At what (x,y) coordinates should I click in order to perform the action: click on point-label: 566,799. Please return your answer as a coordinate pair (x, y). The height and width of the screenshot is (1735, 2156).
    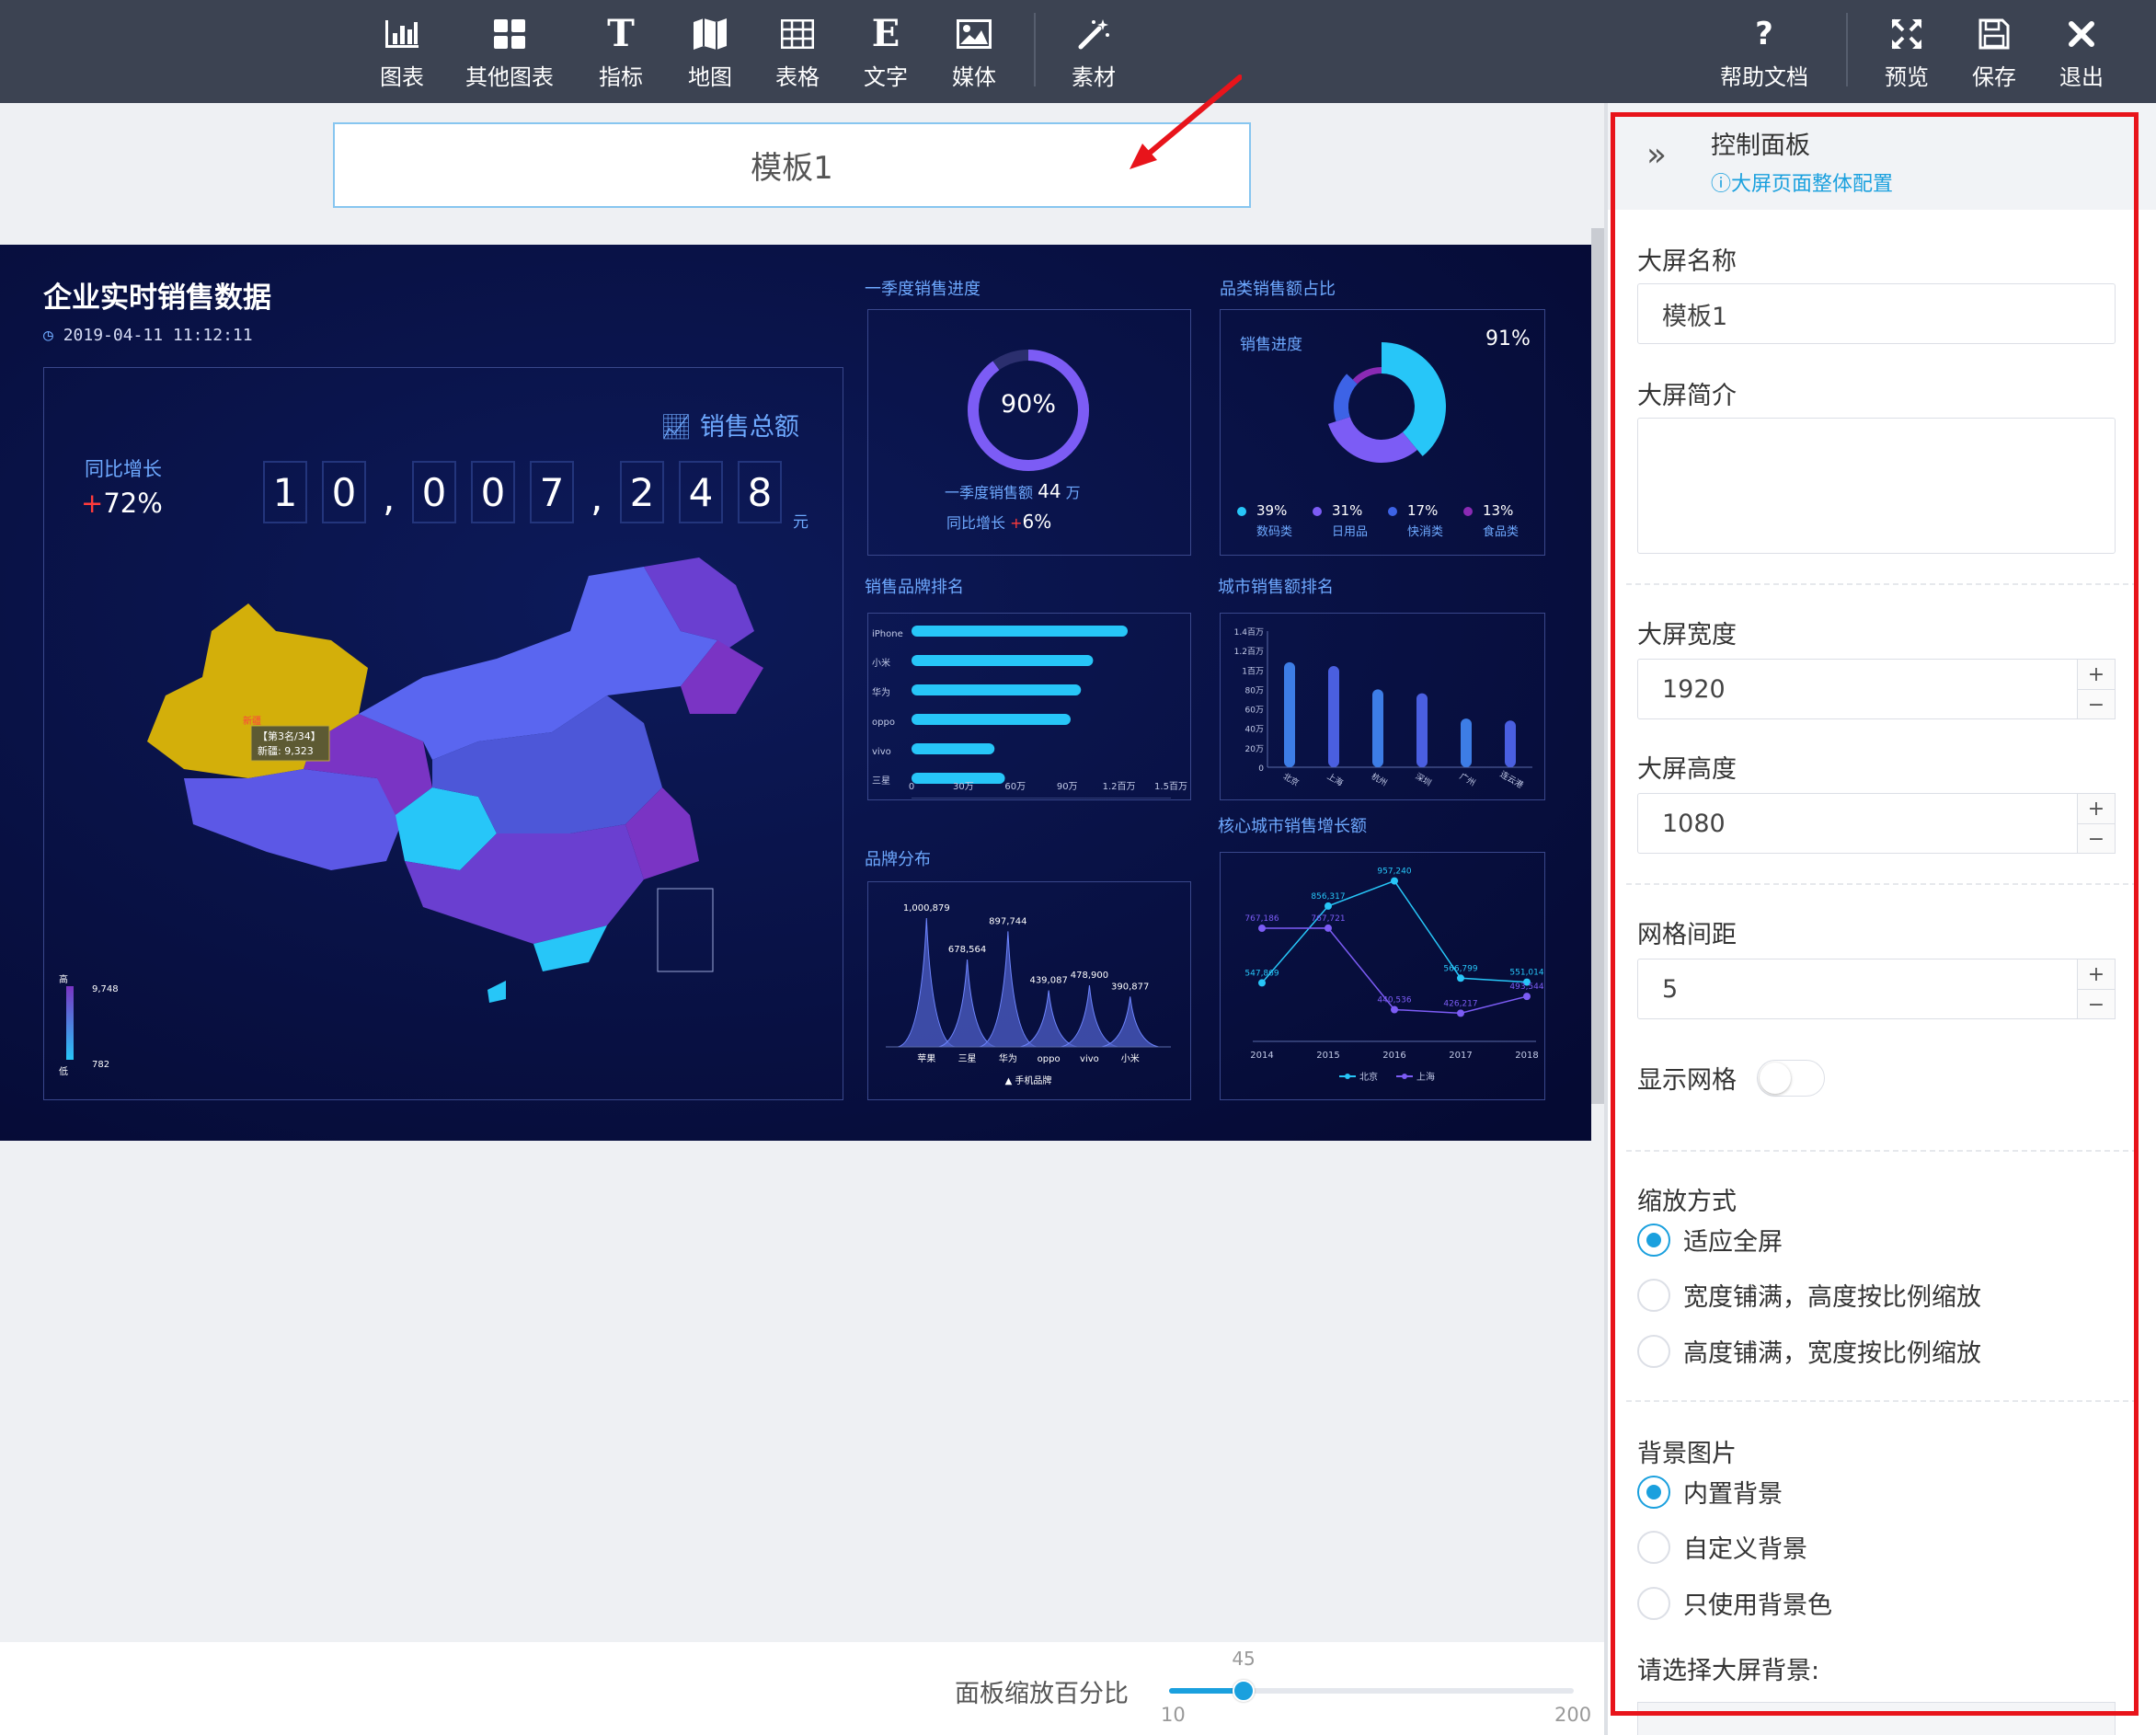
    Looking at the image, I should click on (1460, 968).